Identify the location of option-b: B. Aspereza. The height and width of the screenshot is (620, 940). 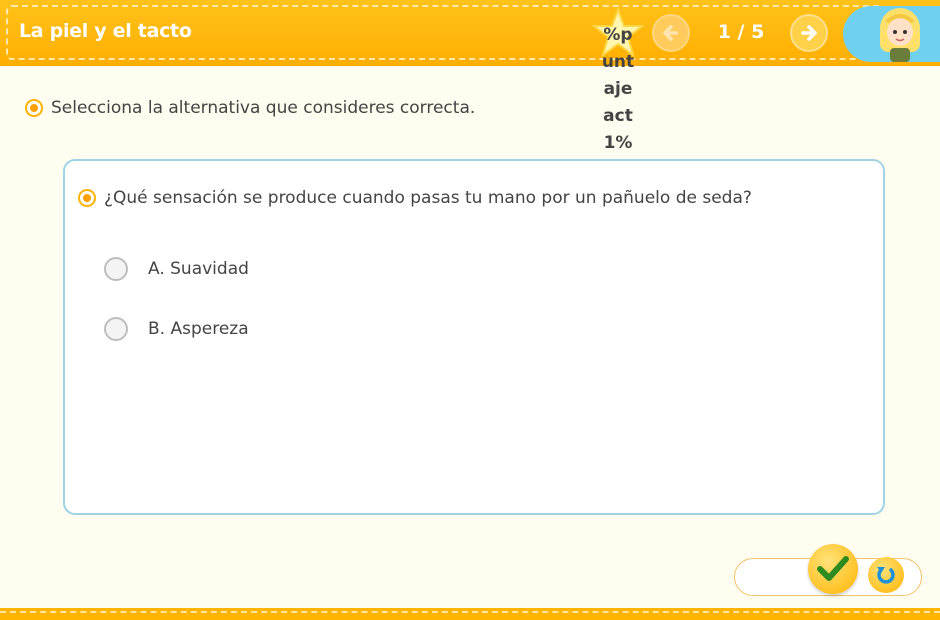
(176, 329).